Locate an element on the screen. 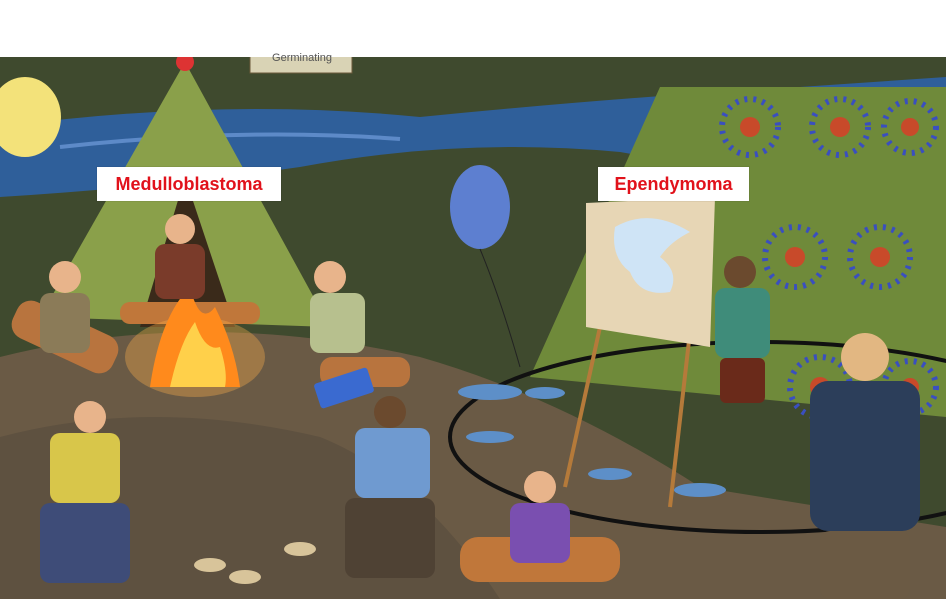  ependymoma-label: Ependymoma is located at coordinates (673, 184).